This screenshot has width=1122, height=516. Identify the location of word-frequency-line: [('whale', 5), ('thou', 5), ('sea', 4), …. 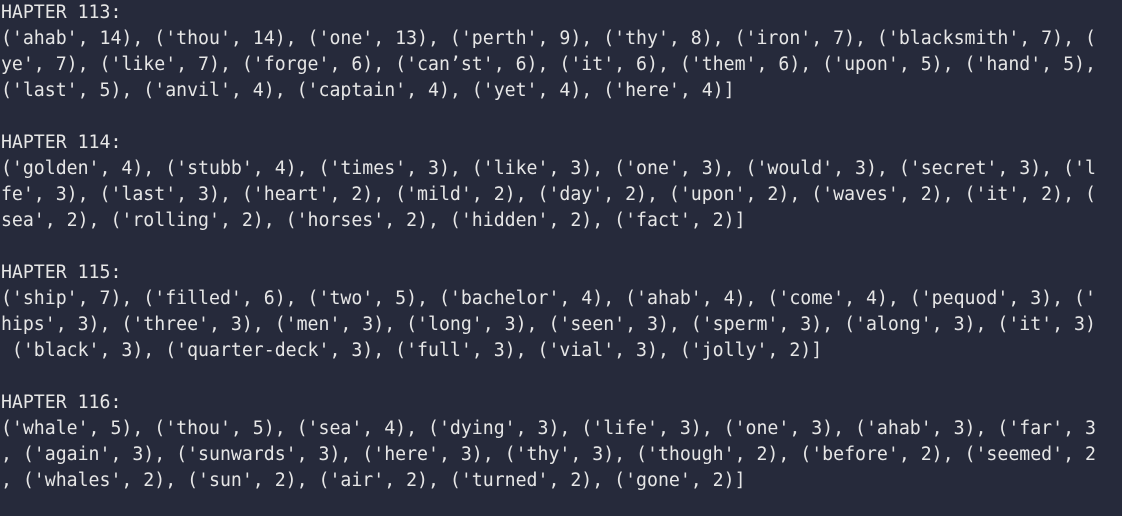
(548, 428).